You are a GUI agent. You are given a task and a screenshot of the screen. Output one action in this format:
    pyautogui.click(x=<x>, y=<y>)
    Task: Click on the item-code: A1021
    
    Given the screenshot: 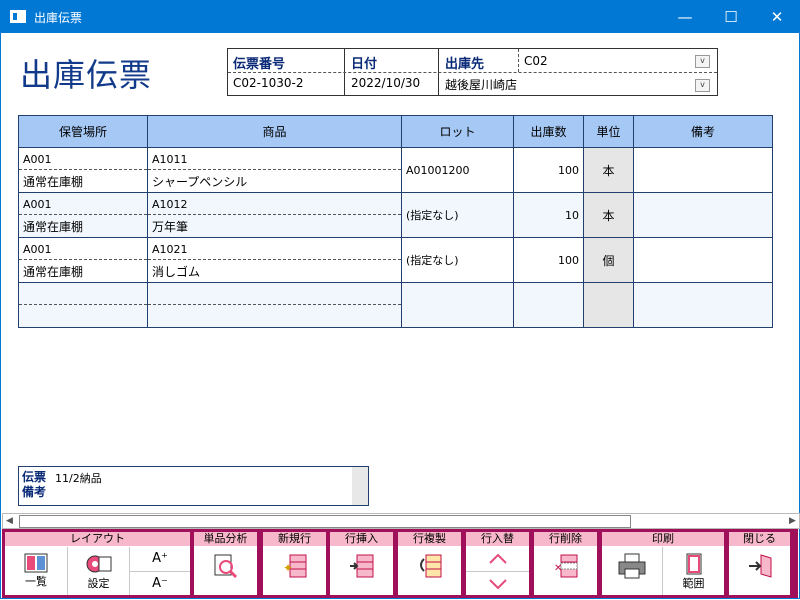 What is the action you would take?
    pyautogui.click(x=274, y=249)
    